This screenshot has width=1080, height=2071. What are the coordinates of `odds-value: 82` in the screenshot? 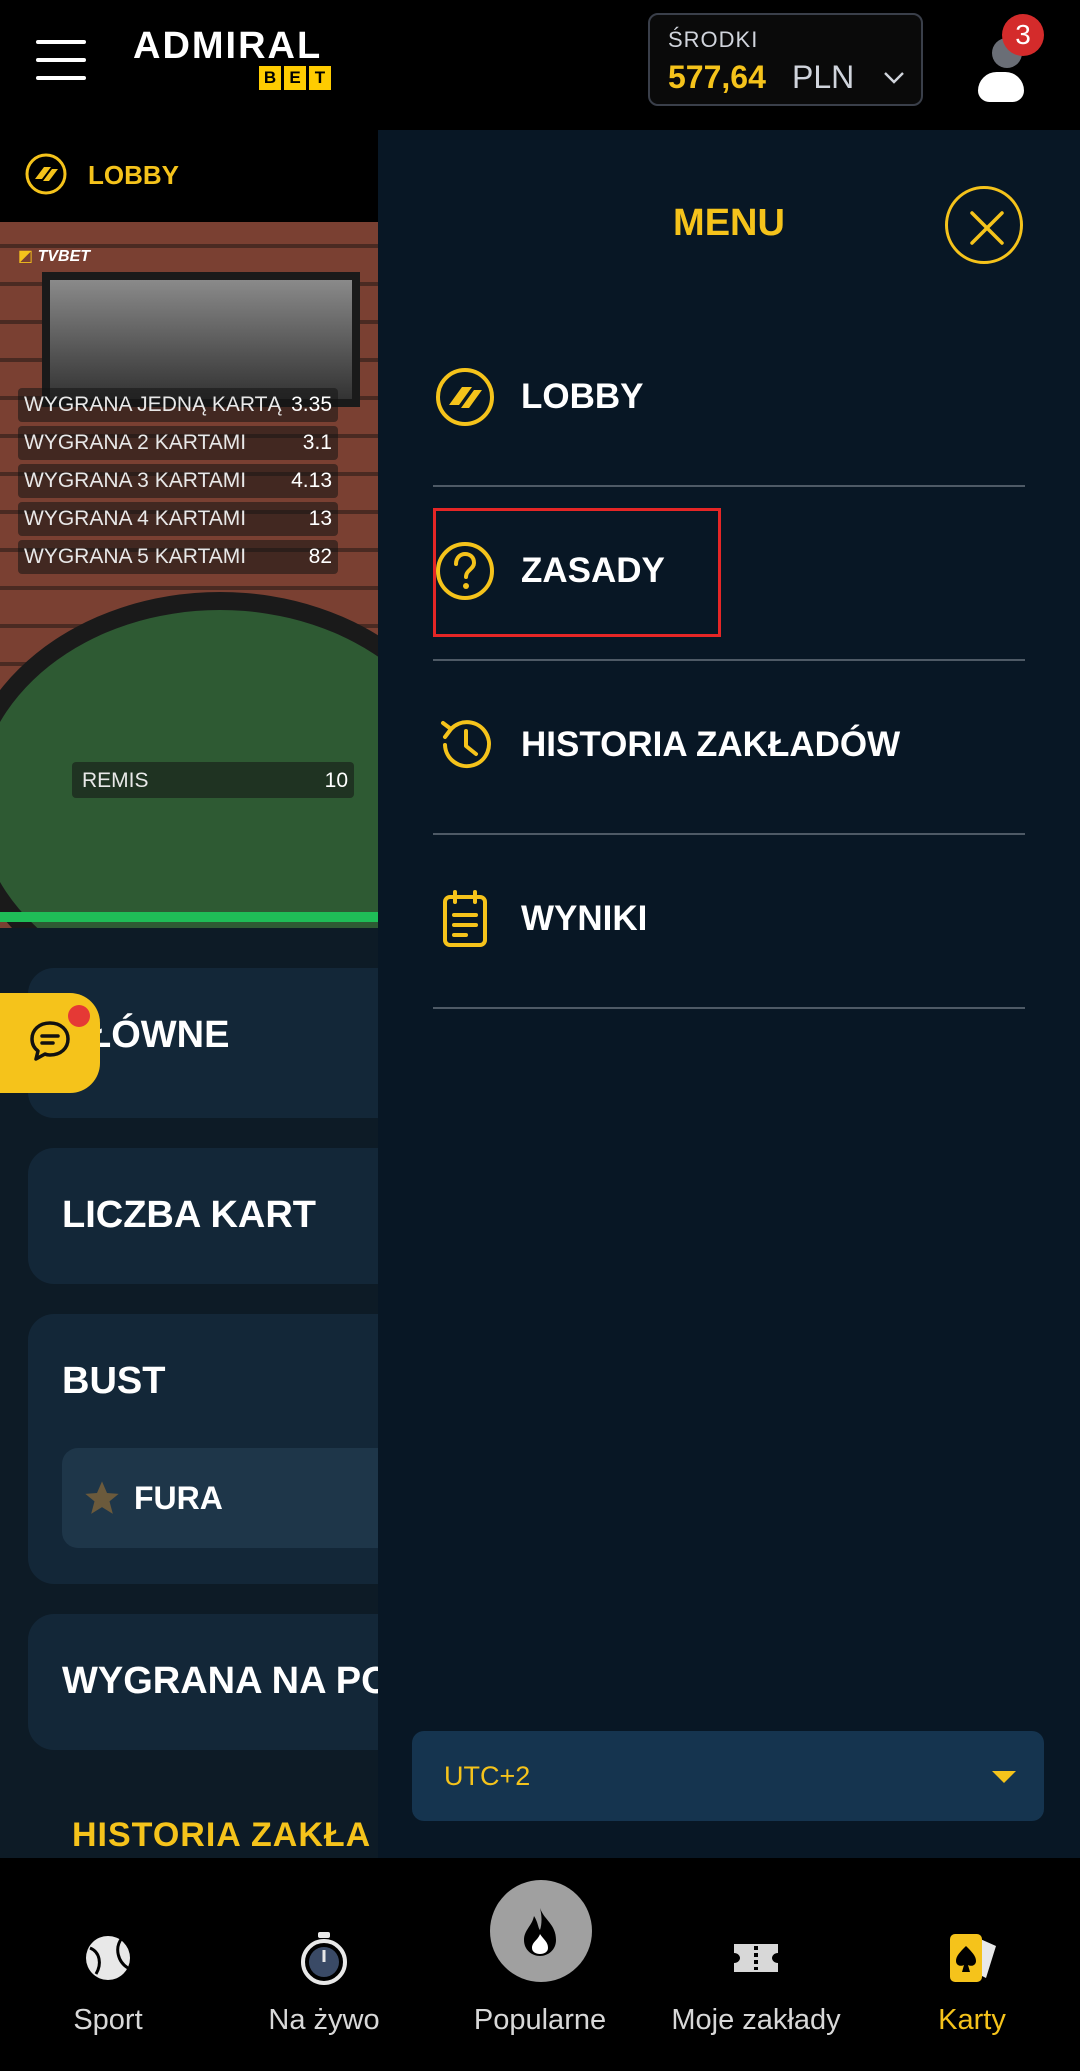 It's located at (320, 556).